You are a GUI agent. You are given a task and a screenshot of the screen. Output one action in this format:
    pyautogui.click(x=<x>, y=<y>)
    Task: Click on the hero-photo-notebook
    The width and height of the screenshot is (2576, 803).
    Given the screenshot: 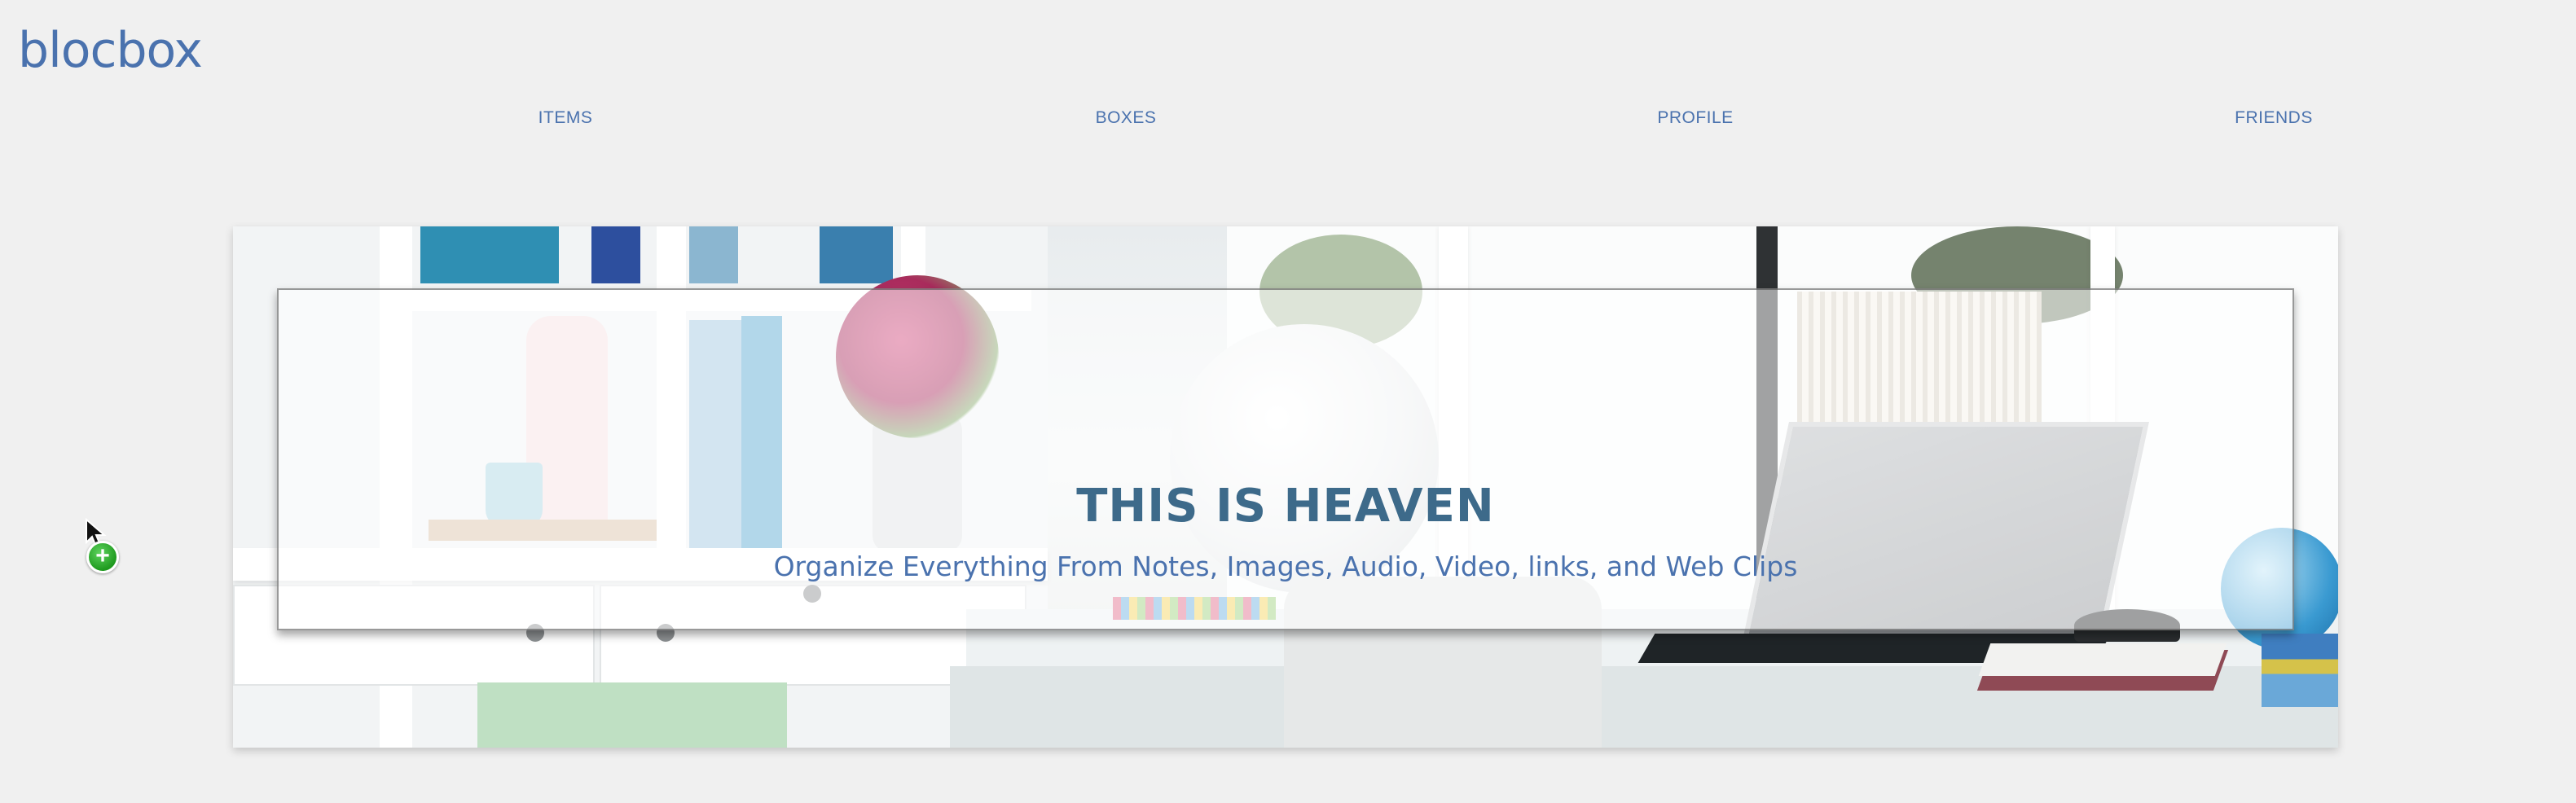 What is the action you would take?
    pyautogui.click(x=2102, y=659)
    